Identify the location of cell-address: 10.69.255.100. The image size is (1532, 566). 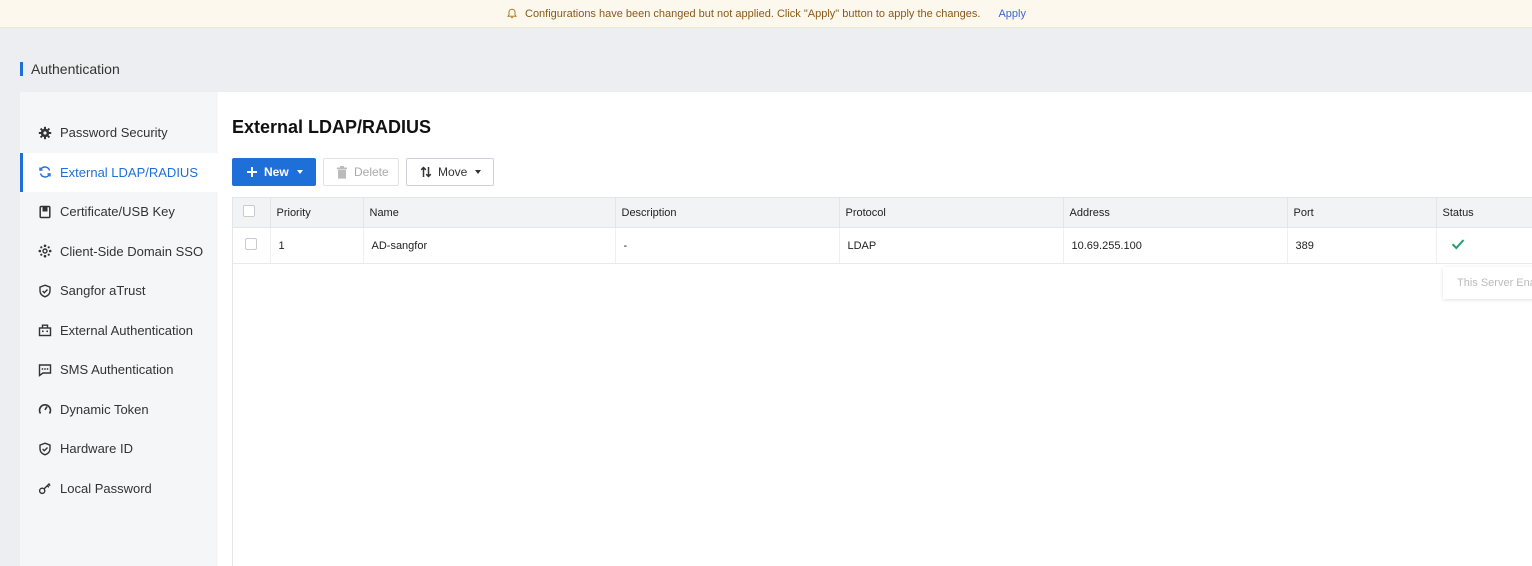
(1175, 245).